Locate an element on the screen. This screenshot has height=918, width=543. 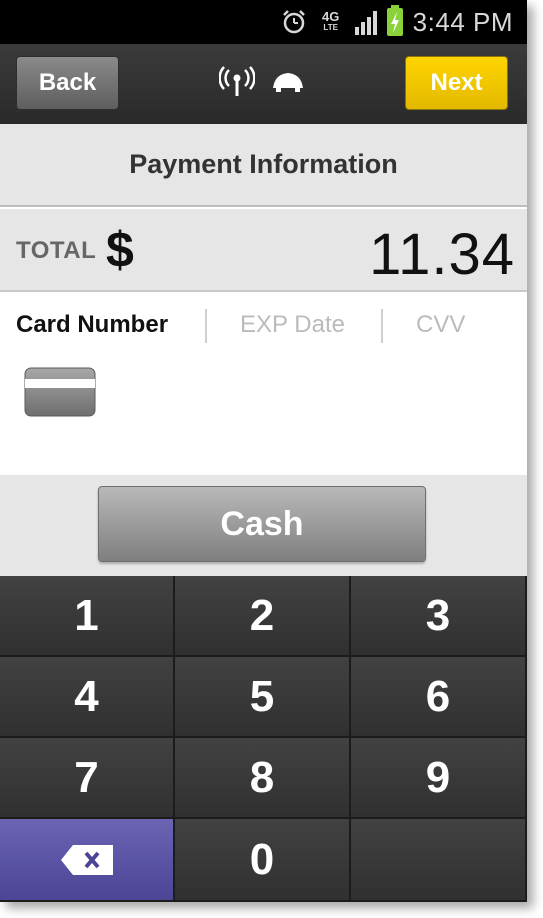
card-number-field: Card Number is located at coordinates (92, 325).